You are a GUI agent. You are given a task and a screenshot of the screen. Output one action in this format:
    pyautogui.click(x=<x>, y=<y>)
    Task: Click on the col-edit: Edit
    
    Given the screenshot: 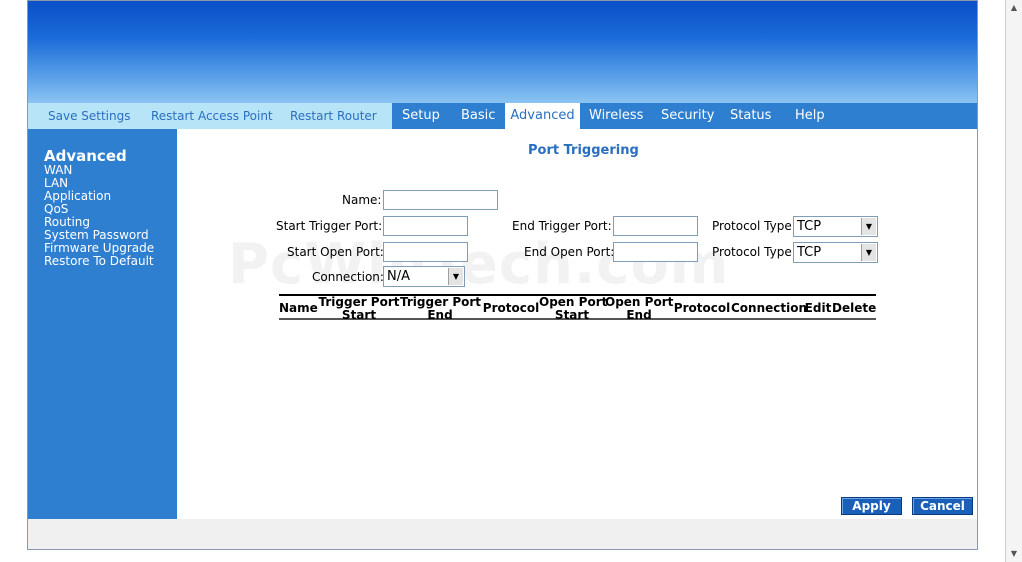 What is the action you would take?
    pyautogui.click(x=818, y=308)
    